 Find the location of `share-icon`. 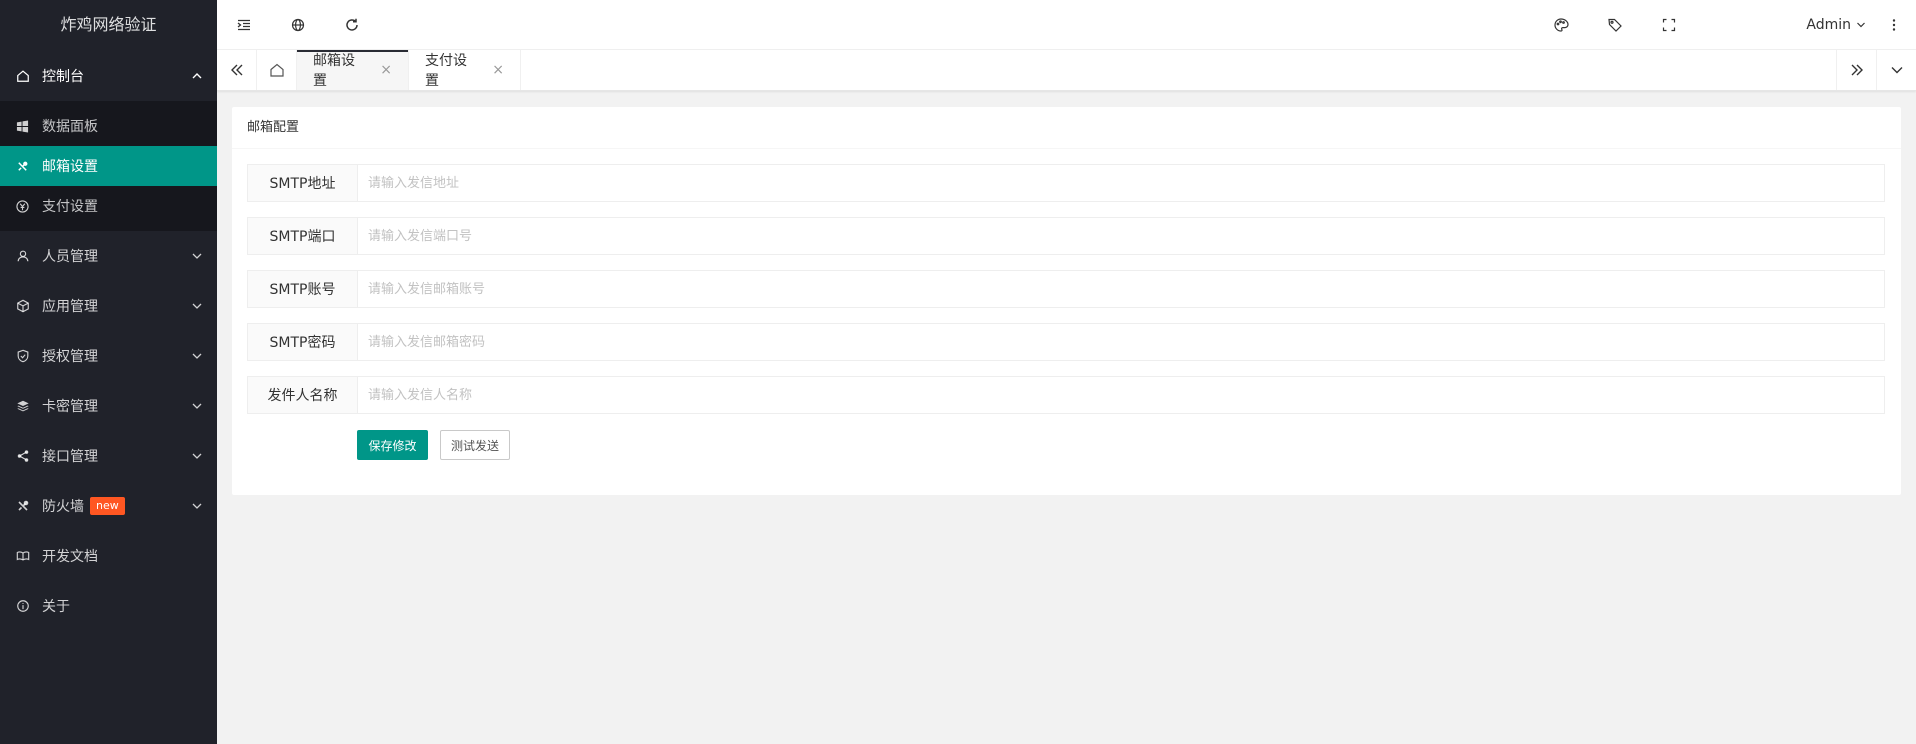

share-icon is located at coordinates (29, 456).